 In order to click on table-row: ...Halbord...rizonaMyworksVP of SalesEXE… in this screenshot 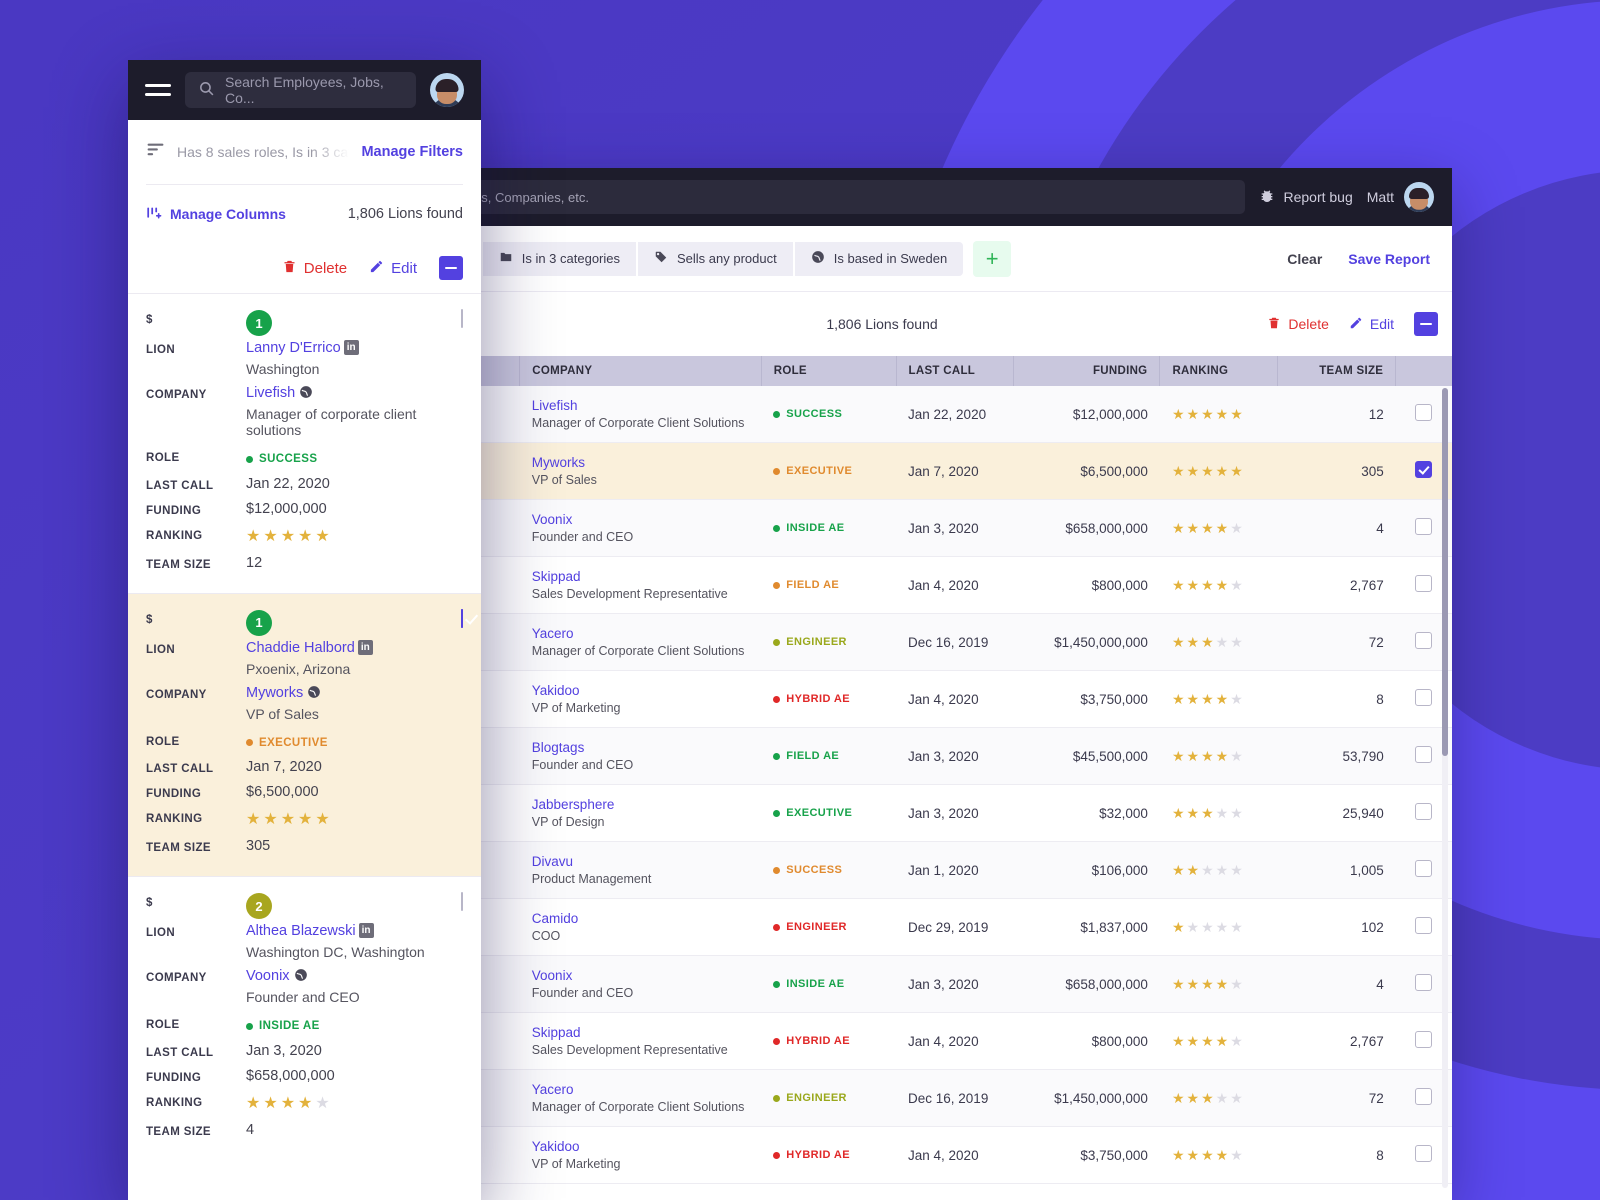, I will do `click(882, 471)`.